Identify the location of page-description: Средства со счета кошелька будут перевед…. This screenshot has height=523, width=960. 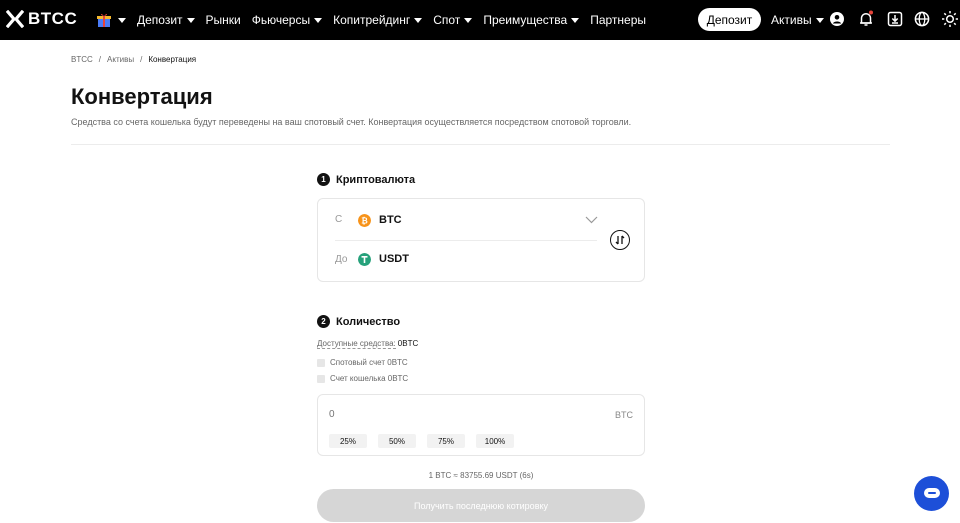
(351, 122).